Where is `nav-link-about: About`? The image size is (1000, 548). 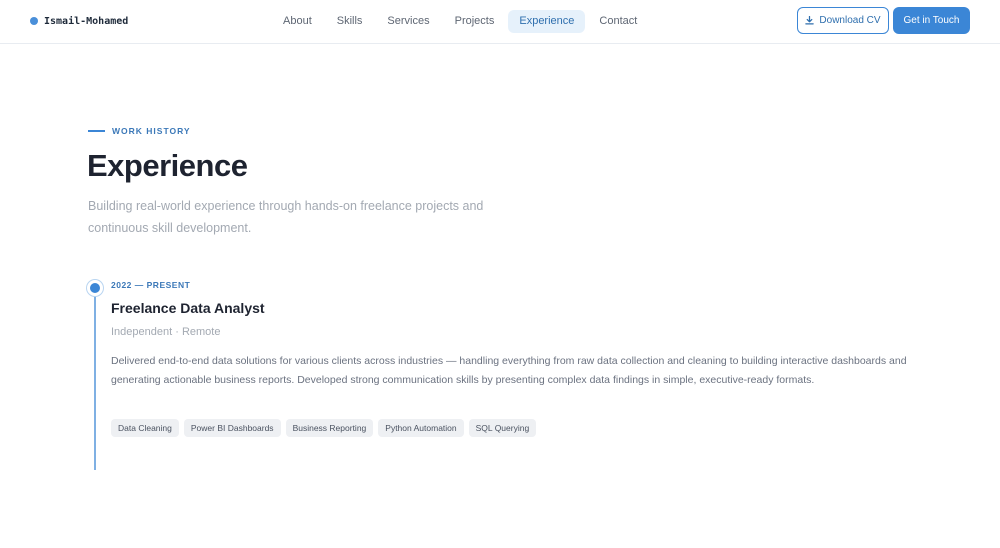
nav-link-about: About is located at coordinates (297, 21).